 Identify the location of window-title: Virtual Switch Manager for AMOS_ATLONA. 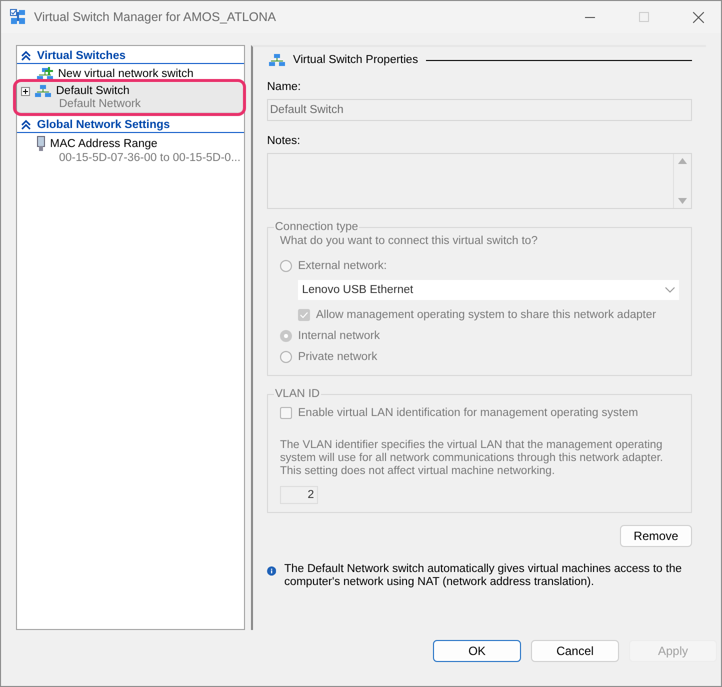
(155, 17).